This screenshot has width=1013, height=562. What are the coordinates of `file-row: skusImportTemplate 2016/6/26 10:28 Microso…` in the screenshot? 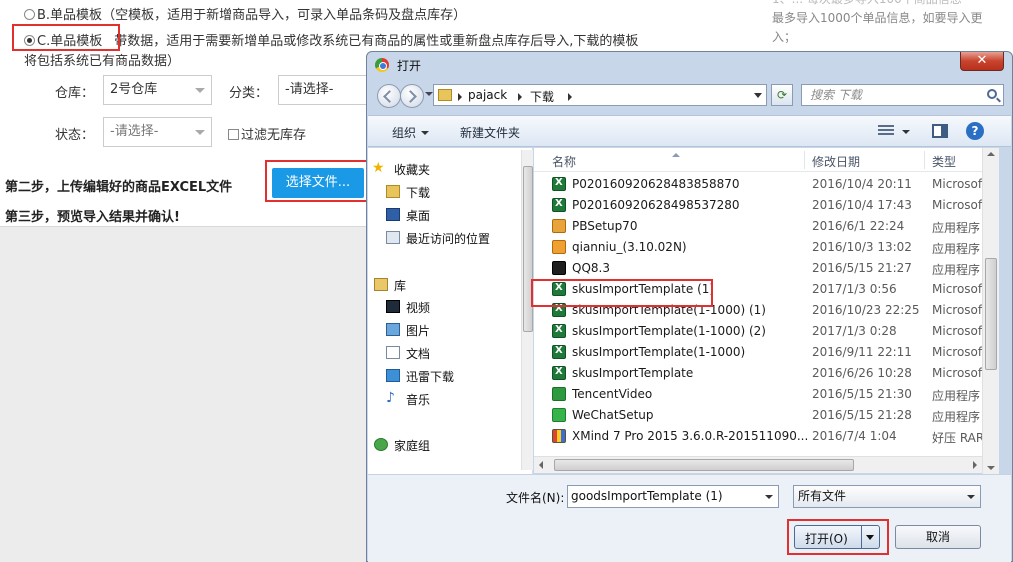 It's located at (766, 373).